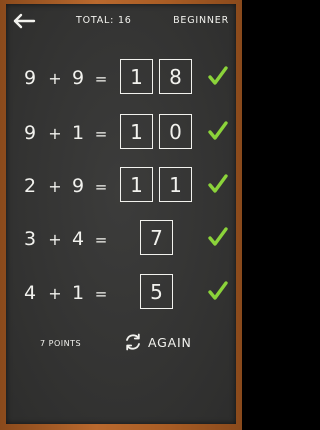  I want to click on refresh-icon, so click(133, 342).